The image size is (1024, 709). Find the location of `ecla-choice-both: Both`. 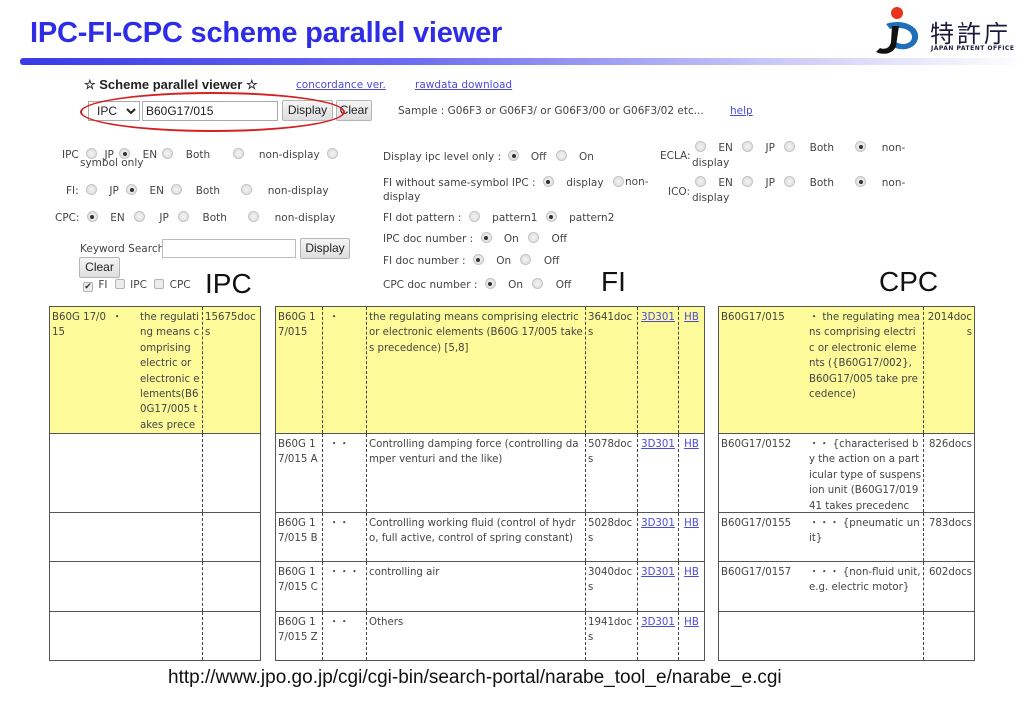

ecla-choice-both: Both is located at coordinates (822, 148).